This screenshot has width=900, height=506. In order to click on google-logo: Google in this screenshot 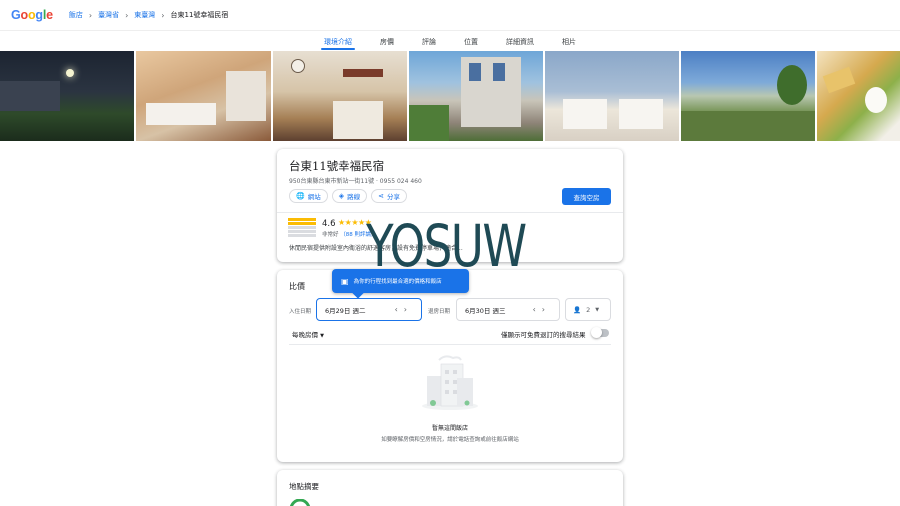, I will do `click(32, 15)`.